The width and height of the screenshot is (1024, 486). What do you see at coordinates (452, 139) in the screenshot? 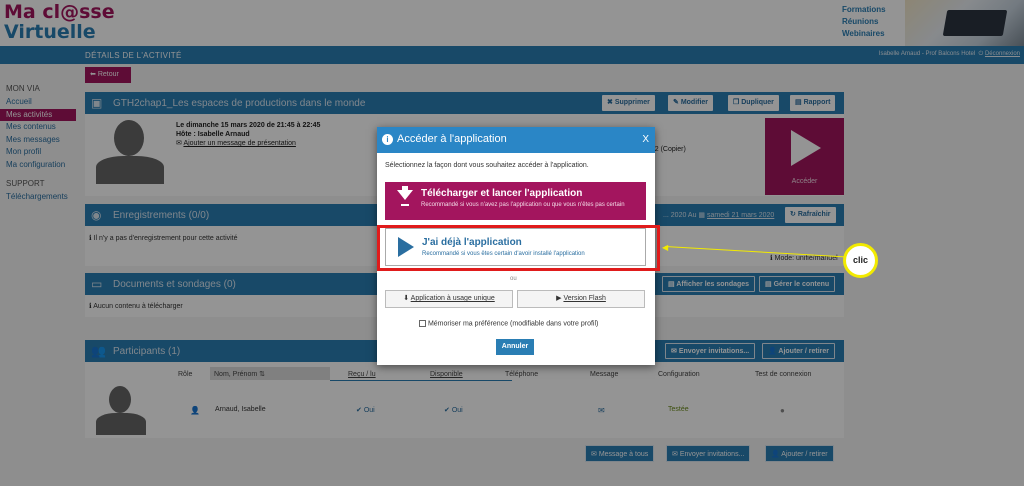
I see `modal-title: Accéder à l'application` at bounding box center [452, 139].